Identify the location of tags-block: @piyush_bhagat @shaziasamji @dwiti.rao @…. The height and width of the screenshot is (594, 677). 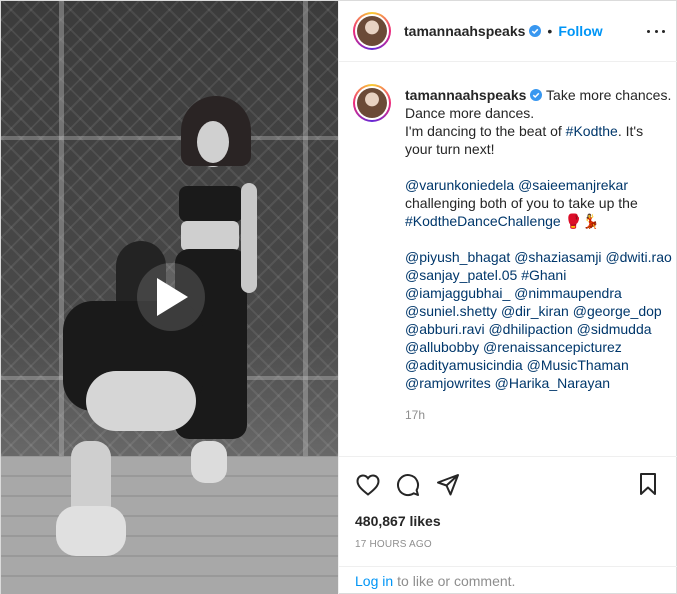
(539, 320).